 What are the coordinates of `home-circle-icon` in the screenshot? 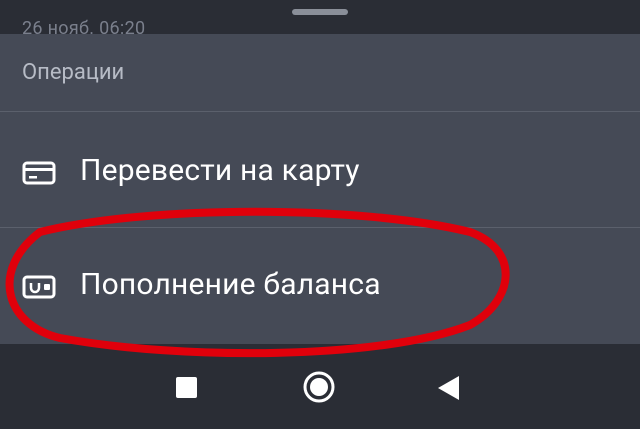 It's located at (319, 387).